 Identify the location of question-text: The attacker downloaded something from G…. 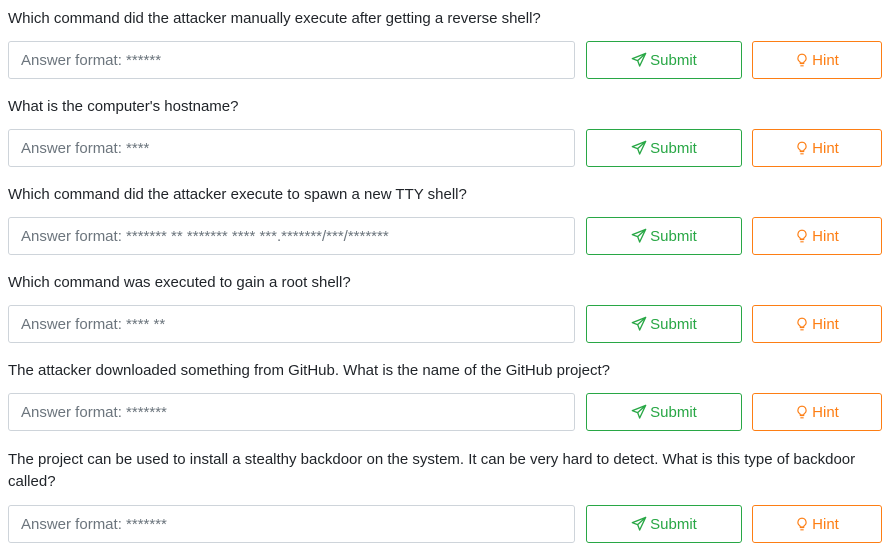
(309, 370).